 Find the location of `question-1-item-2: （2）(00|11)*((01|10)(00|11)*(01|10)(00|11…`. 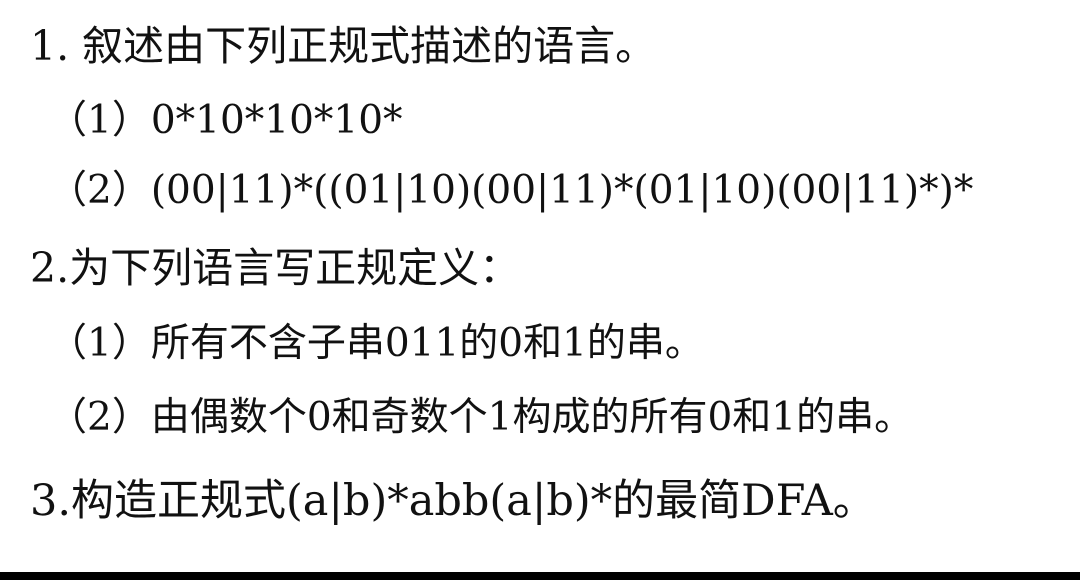

question-1-item-2: （2）(00|11)*((01|10)(00|11)*(01|10)(00|11… is located at coordinates (511, 190).